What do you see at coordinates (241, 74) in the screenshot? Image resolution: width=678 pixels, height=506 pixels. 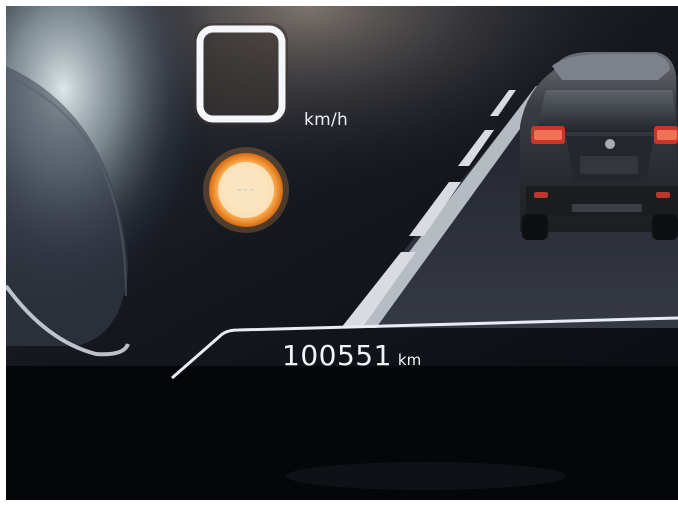 I see `speed-box-icon` at bounding box center [241, 74].